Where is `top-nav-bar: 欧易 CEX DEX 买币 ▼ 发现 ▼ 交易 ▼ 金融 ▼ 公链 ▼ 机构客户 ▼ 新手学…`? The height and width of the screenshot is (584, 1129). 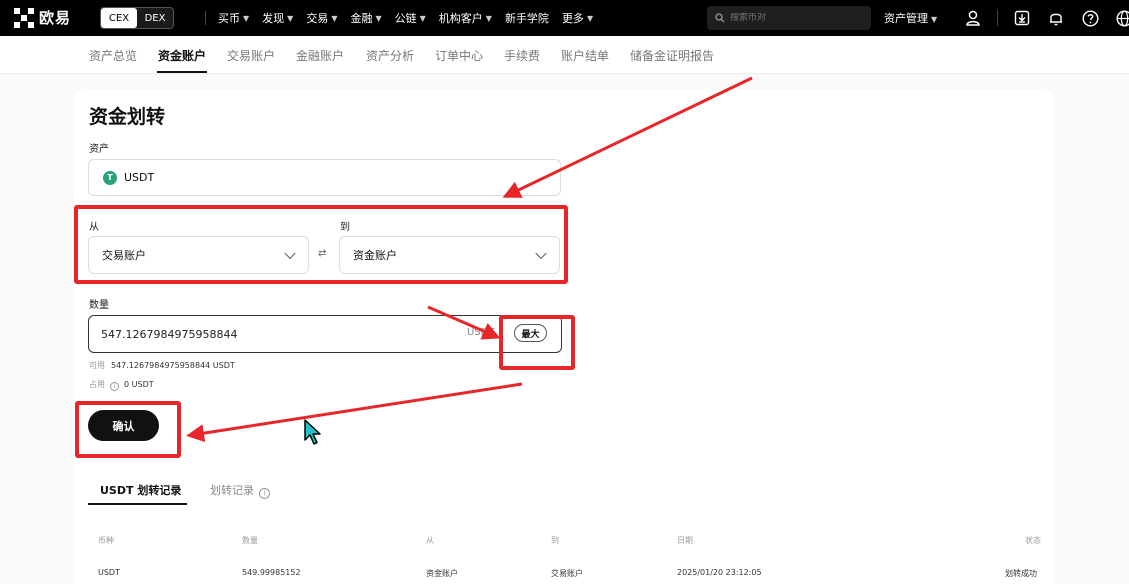
top-nav-bar: 欧易 CEX DEX 买币 ▼ 发现 ▼ 交易 ▼ 金融 ▼ 公链 ▼ 机构客户 ▼ 新手学… is located at coordinates (564, 18).